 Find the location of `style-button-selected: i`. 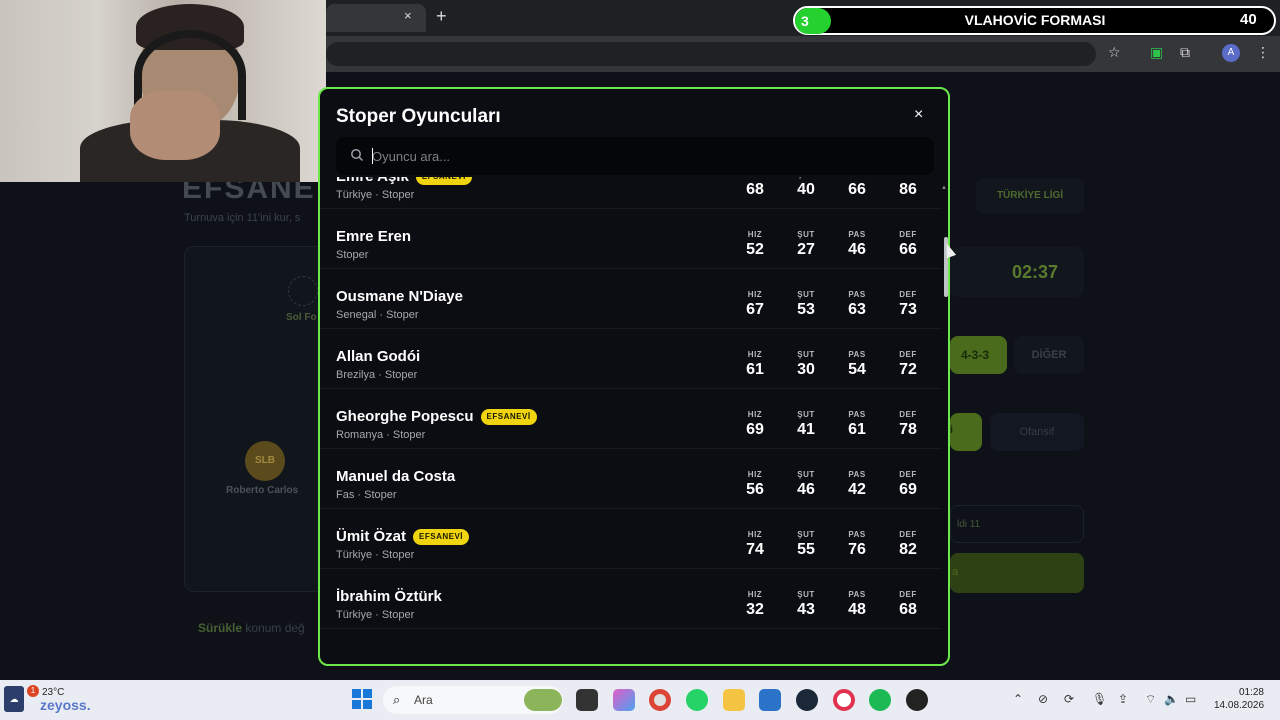

style-button-selected: i is located at coordinates (966, 432).